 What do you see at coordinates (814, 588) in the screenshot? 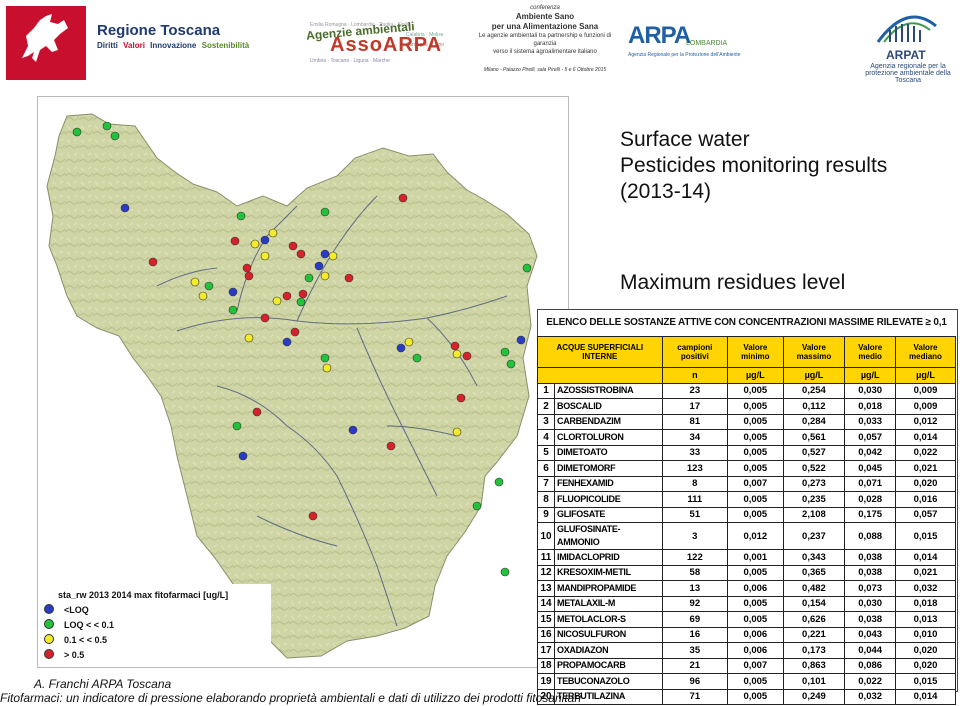
I see `max-value: 0,482` at bounding box center [814, 588].